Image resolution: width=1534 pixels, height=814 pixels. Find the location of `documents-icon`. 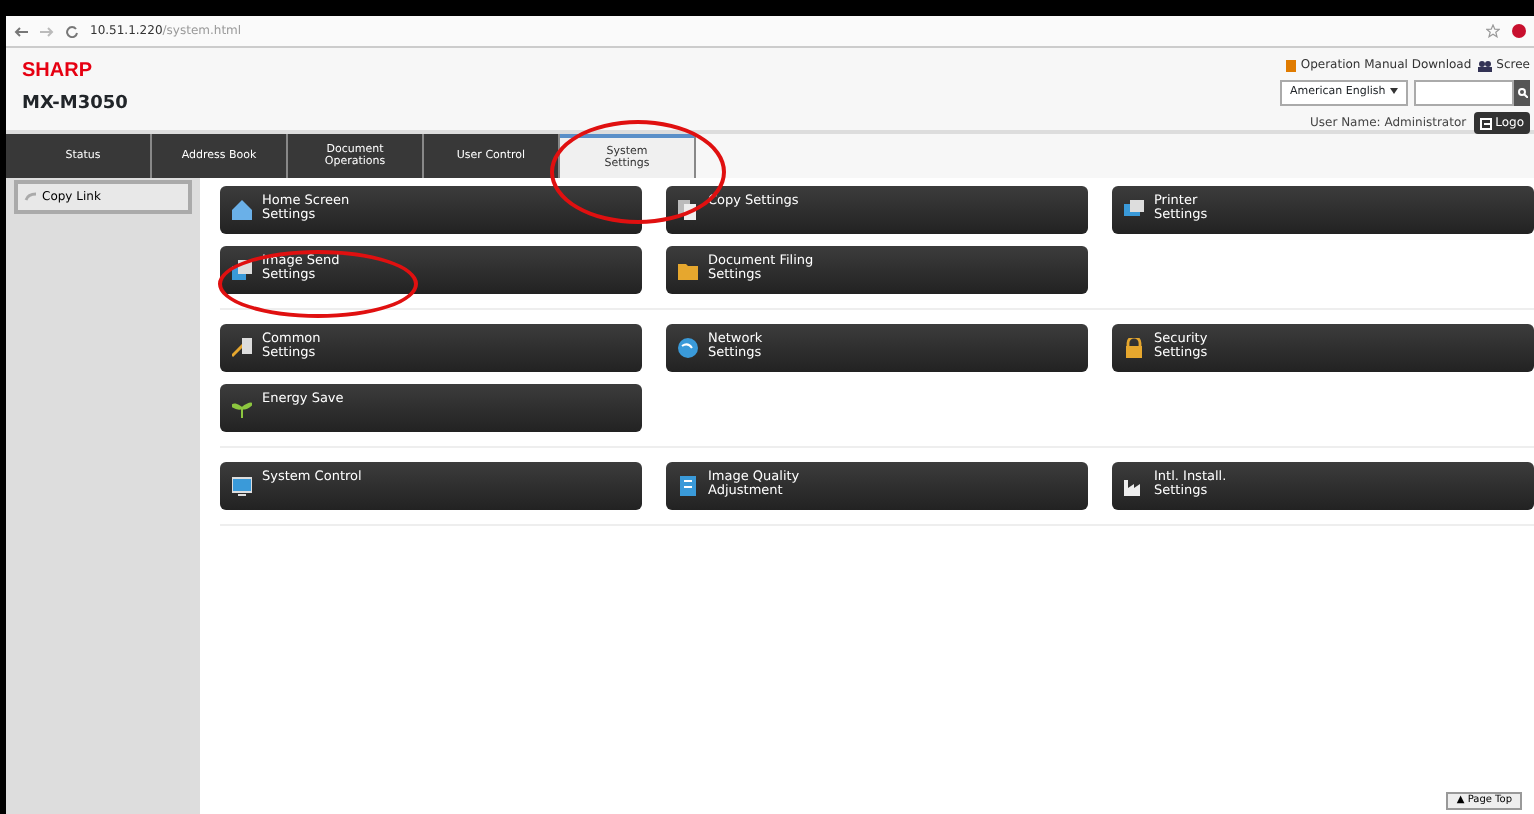

documents-icon is located at coordinates (688, 210).